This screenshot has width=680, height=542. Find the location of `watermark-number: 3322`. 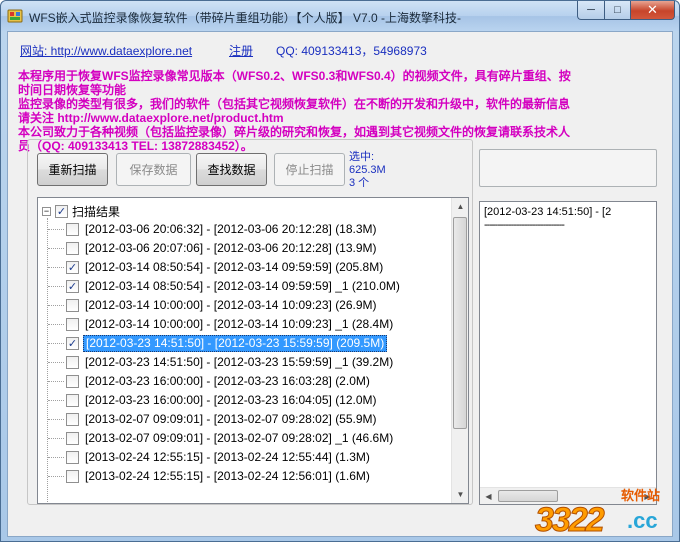

watermark-number: 3322 is located at coordinates (570, 520).